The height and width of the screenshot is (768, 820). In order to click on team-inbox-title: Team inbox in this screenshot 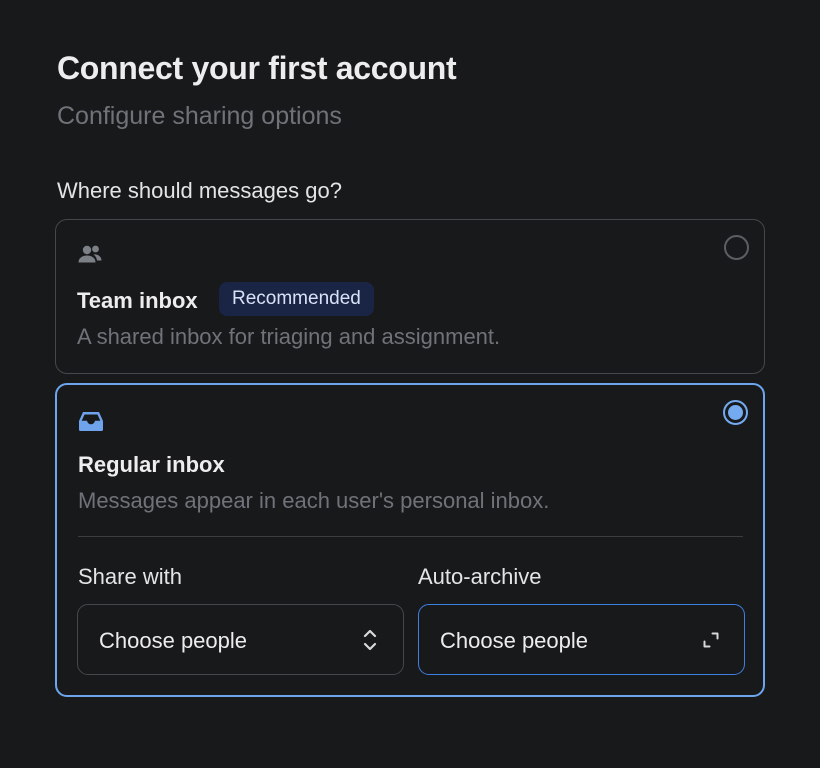, I will do `click(137, 300)`.